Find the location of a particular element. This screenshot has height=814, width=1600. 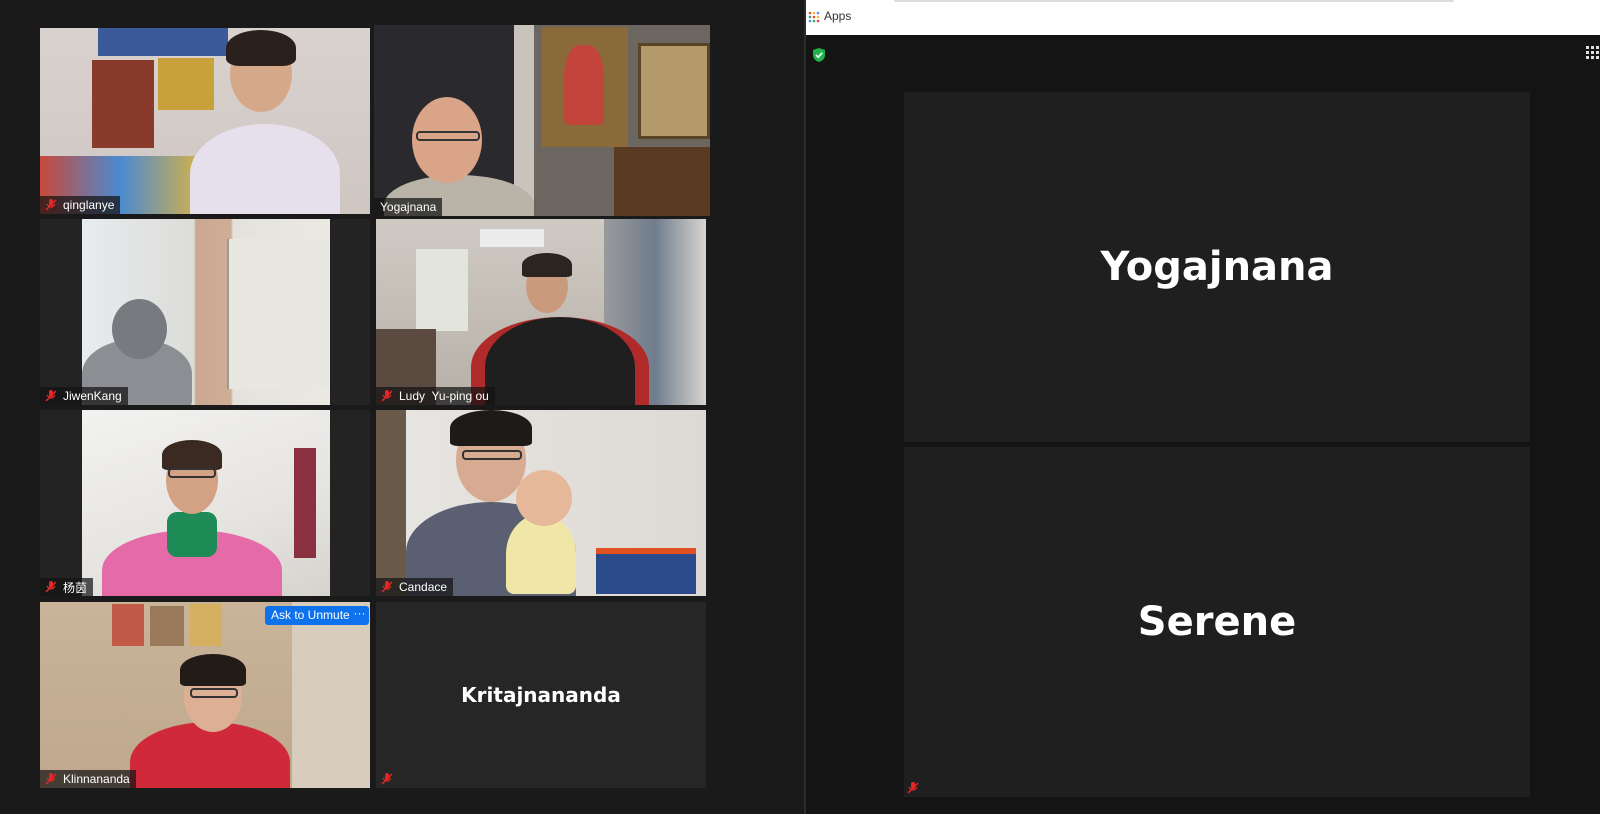

participant-name-bar is located at coordinates (390, 779).